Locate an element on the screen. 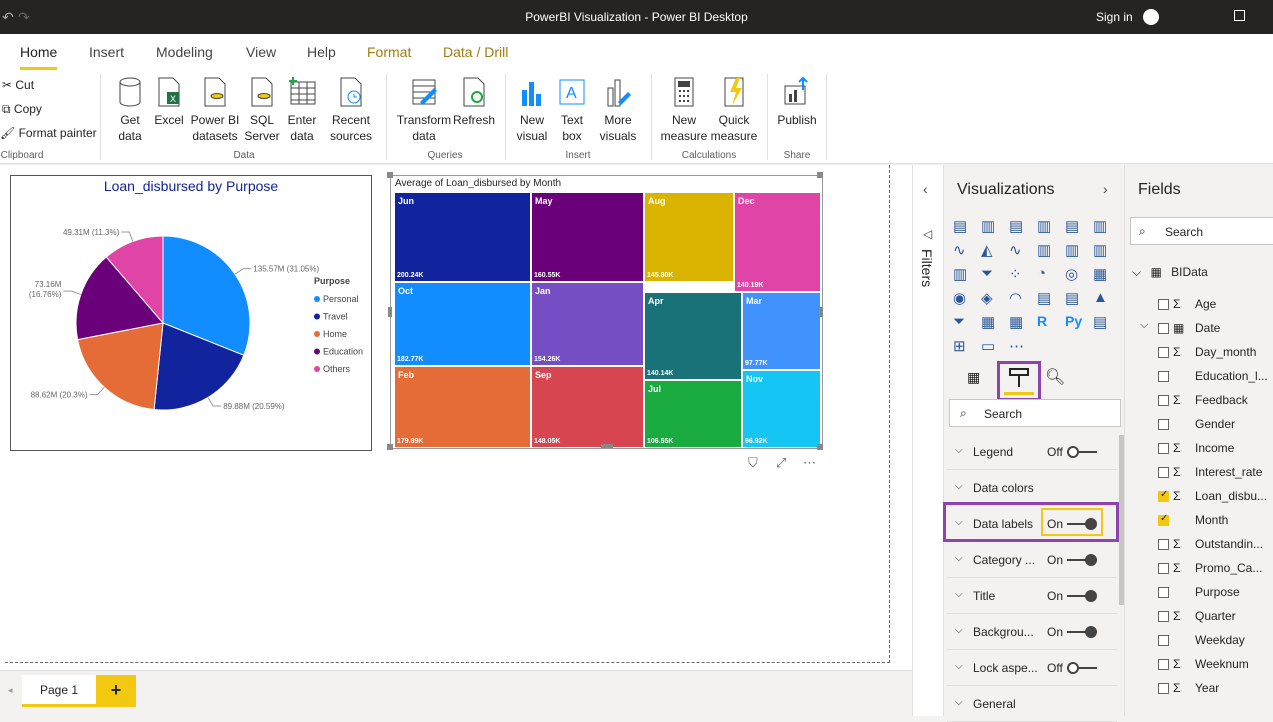 This screenshot has width=1273, height=722. qa-visual-icon: ▭ is located at coordinates (990, 346).